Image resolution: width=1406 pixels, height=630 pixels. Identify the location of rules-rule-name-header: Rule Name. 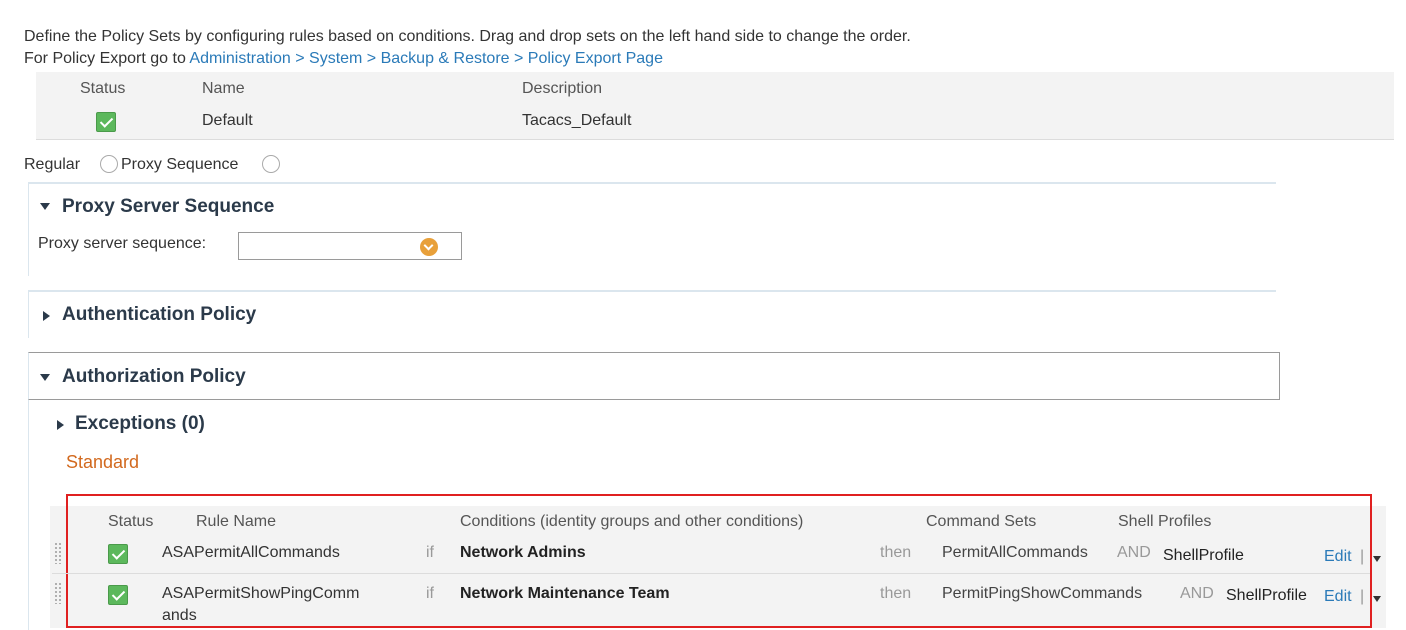
(236, 521).